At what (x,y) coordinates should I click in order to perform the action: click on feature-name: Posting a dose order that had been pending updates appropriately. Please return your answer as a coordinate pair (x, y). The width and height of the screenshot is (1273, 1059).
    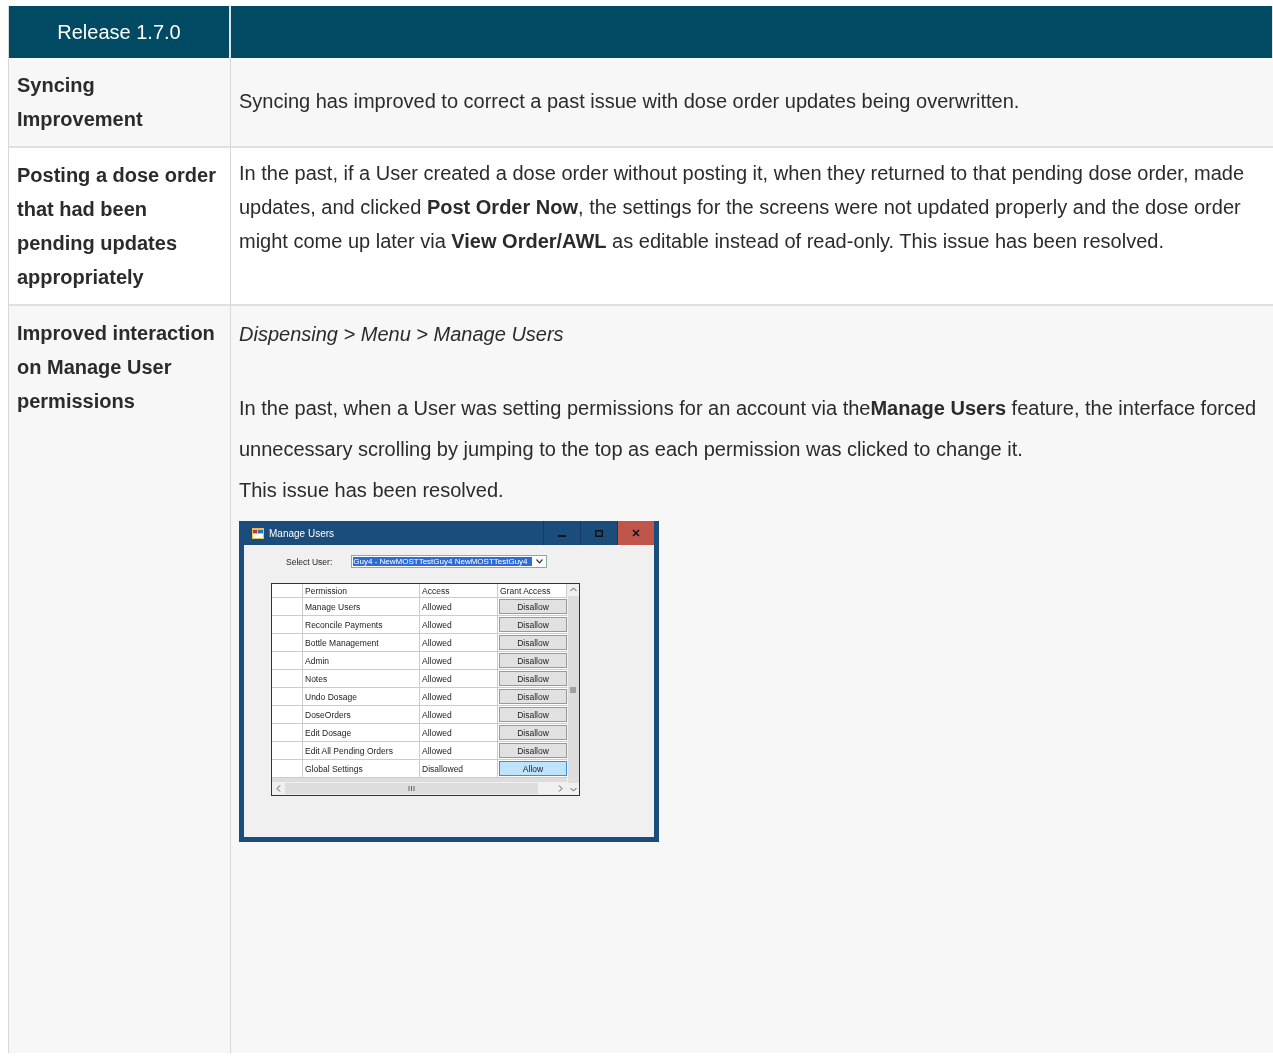
    Looking at the image, I should click on (117, 226).